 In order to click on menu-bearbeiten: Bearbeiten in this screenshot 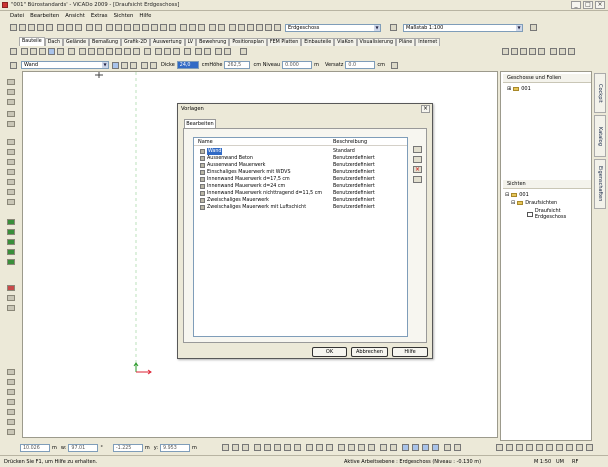, I will do `click(44, 16)`.